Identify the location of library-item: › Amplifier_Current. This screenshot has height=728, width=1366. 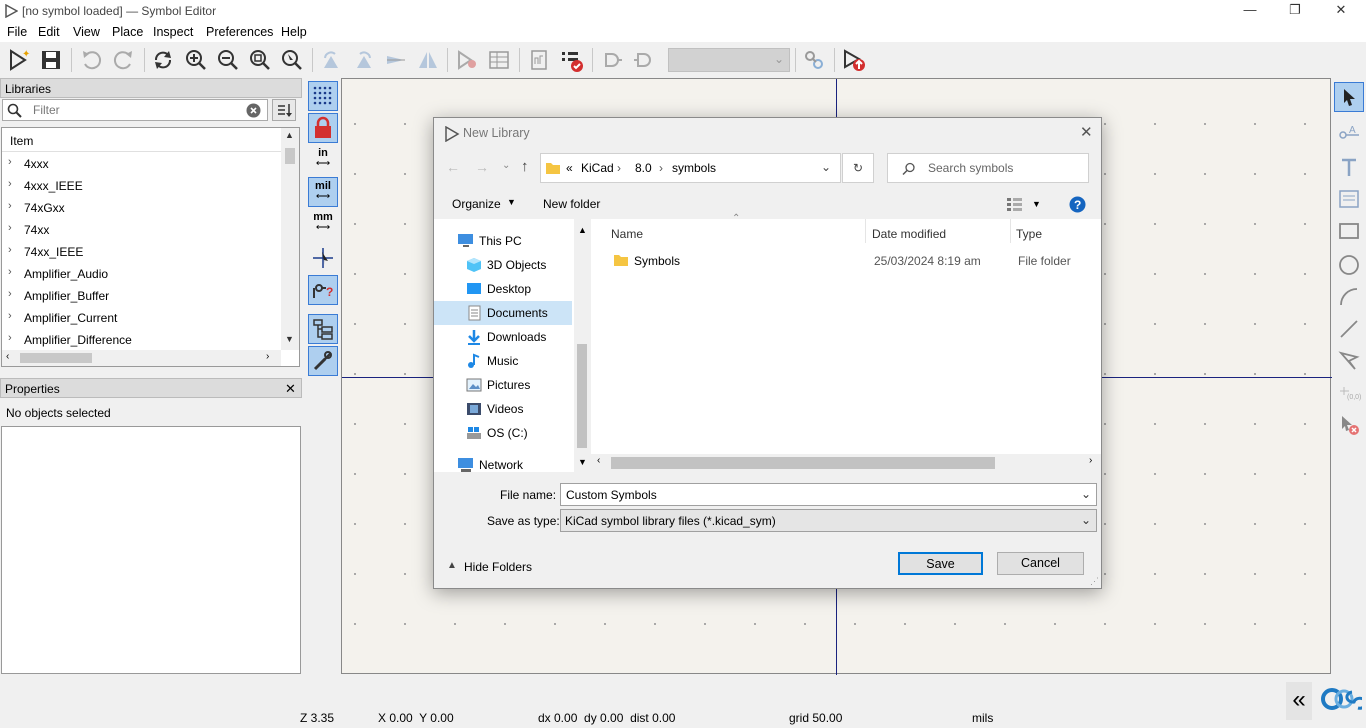
(142, 318).